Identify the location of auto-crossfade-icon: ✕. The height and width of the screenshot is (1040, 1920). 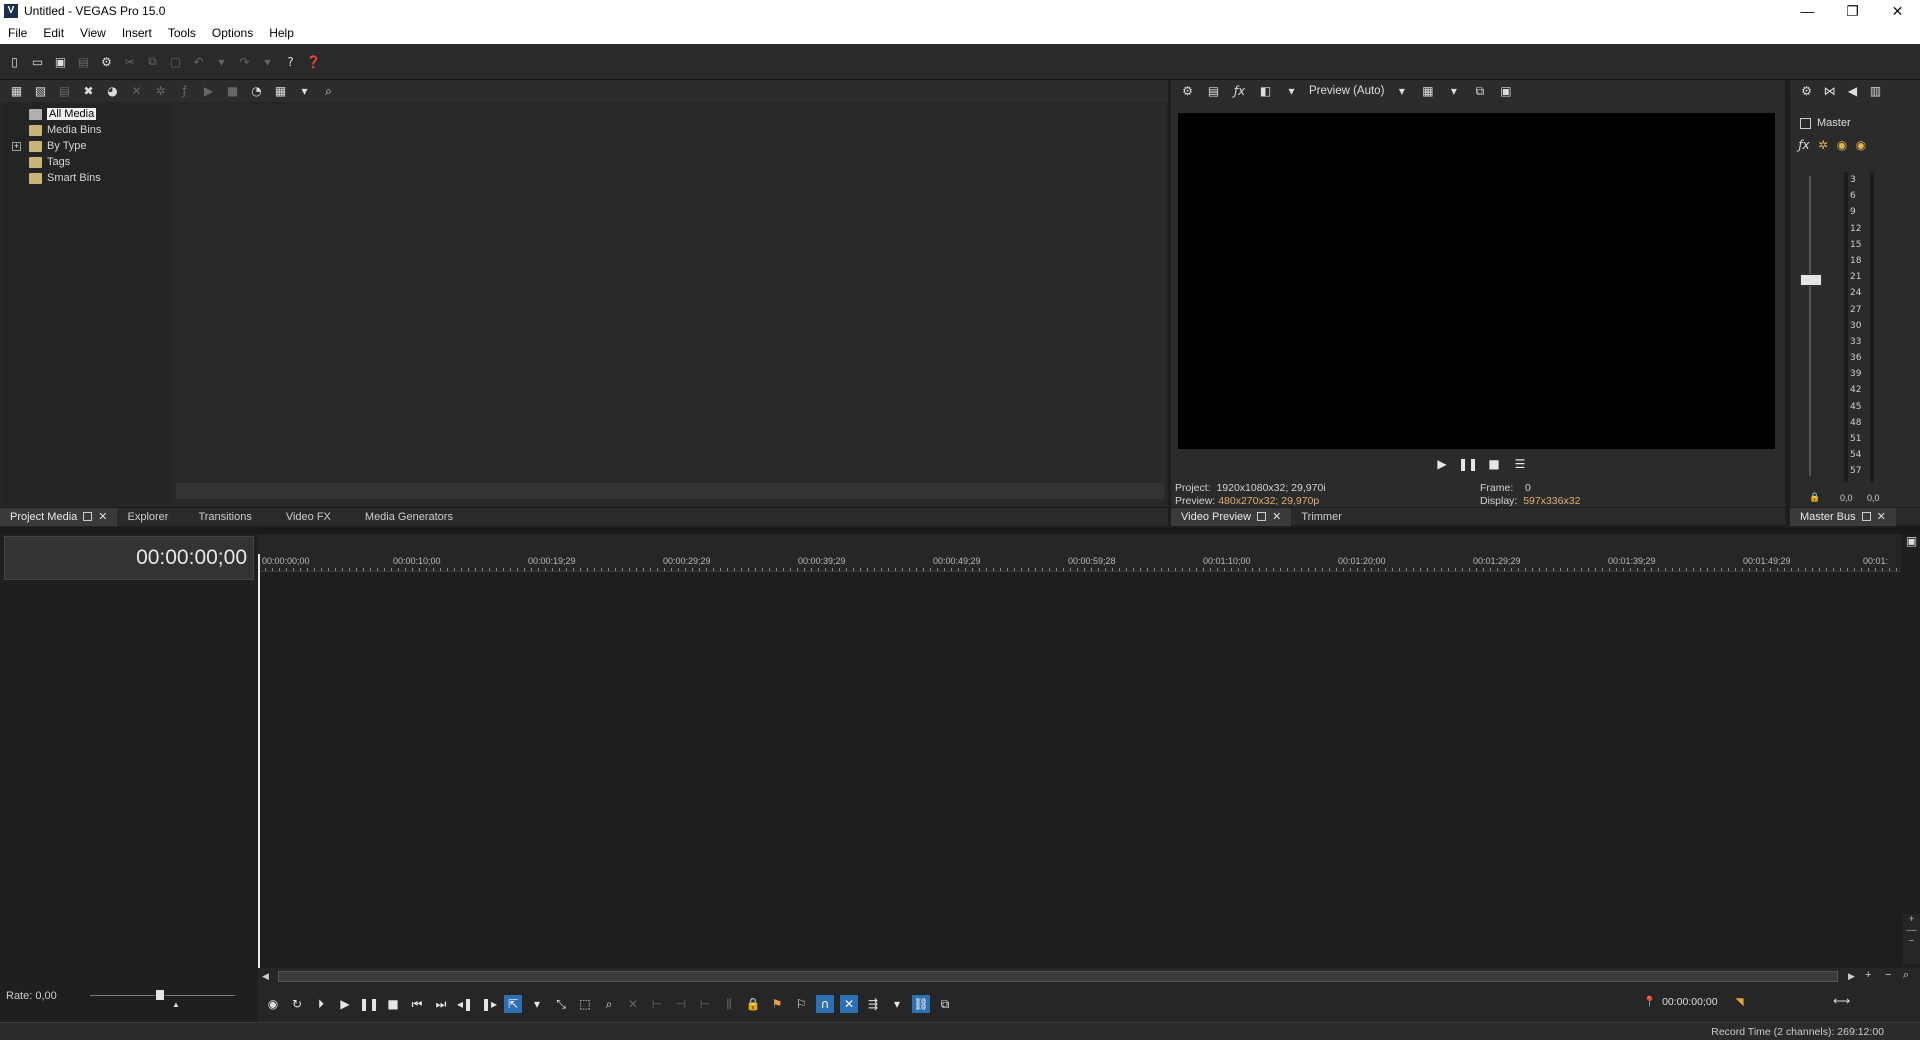
(849, 1004).